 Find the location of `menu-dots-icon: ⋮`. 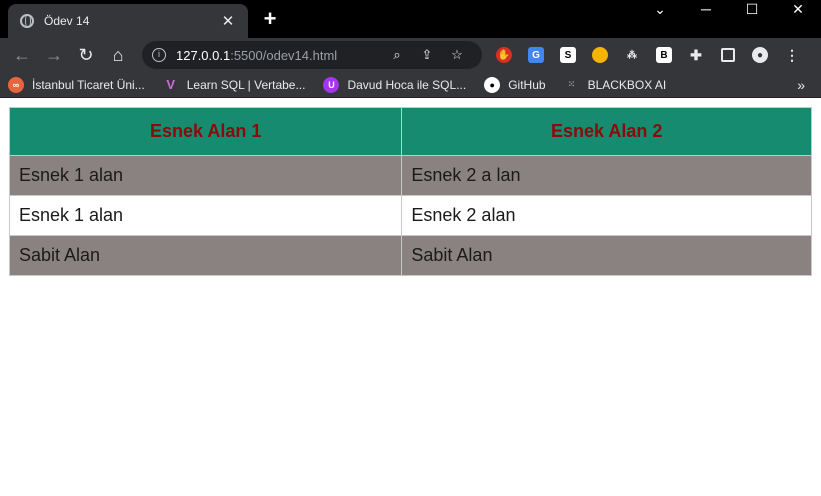

menu-dots-icon: ⋮ is located at coordinates (792, 55).